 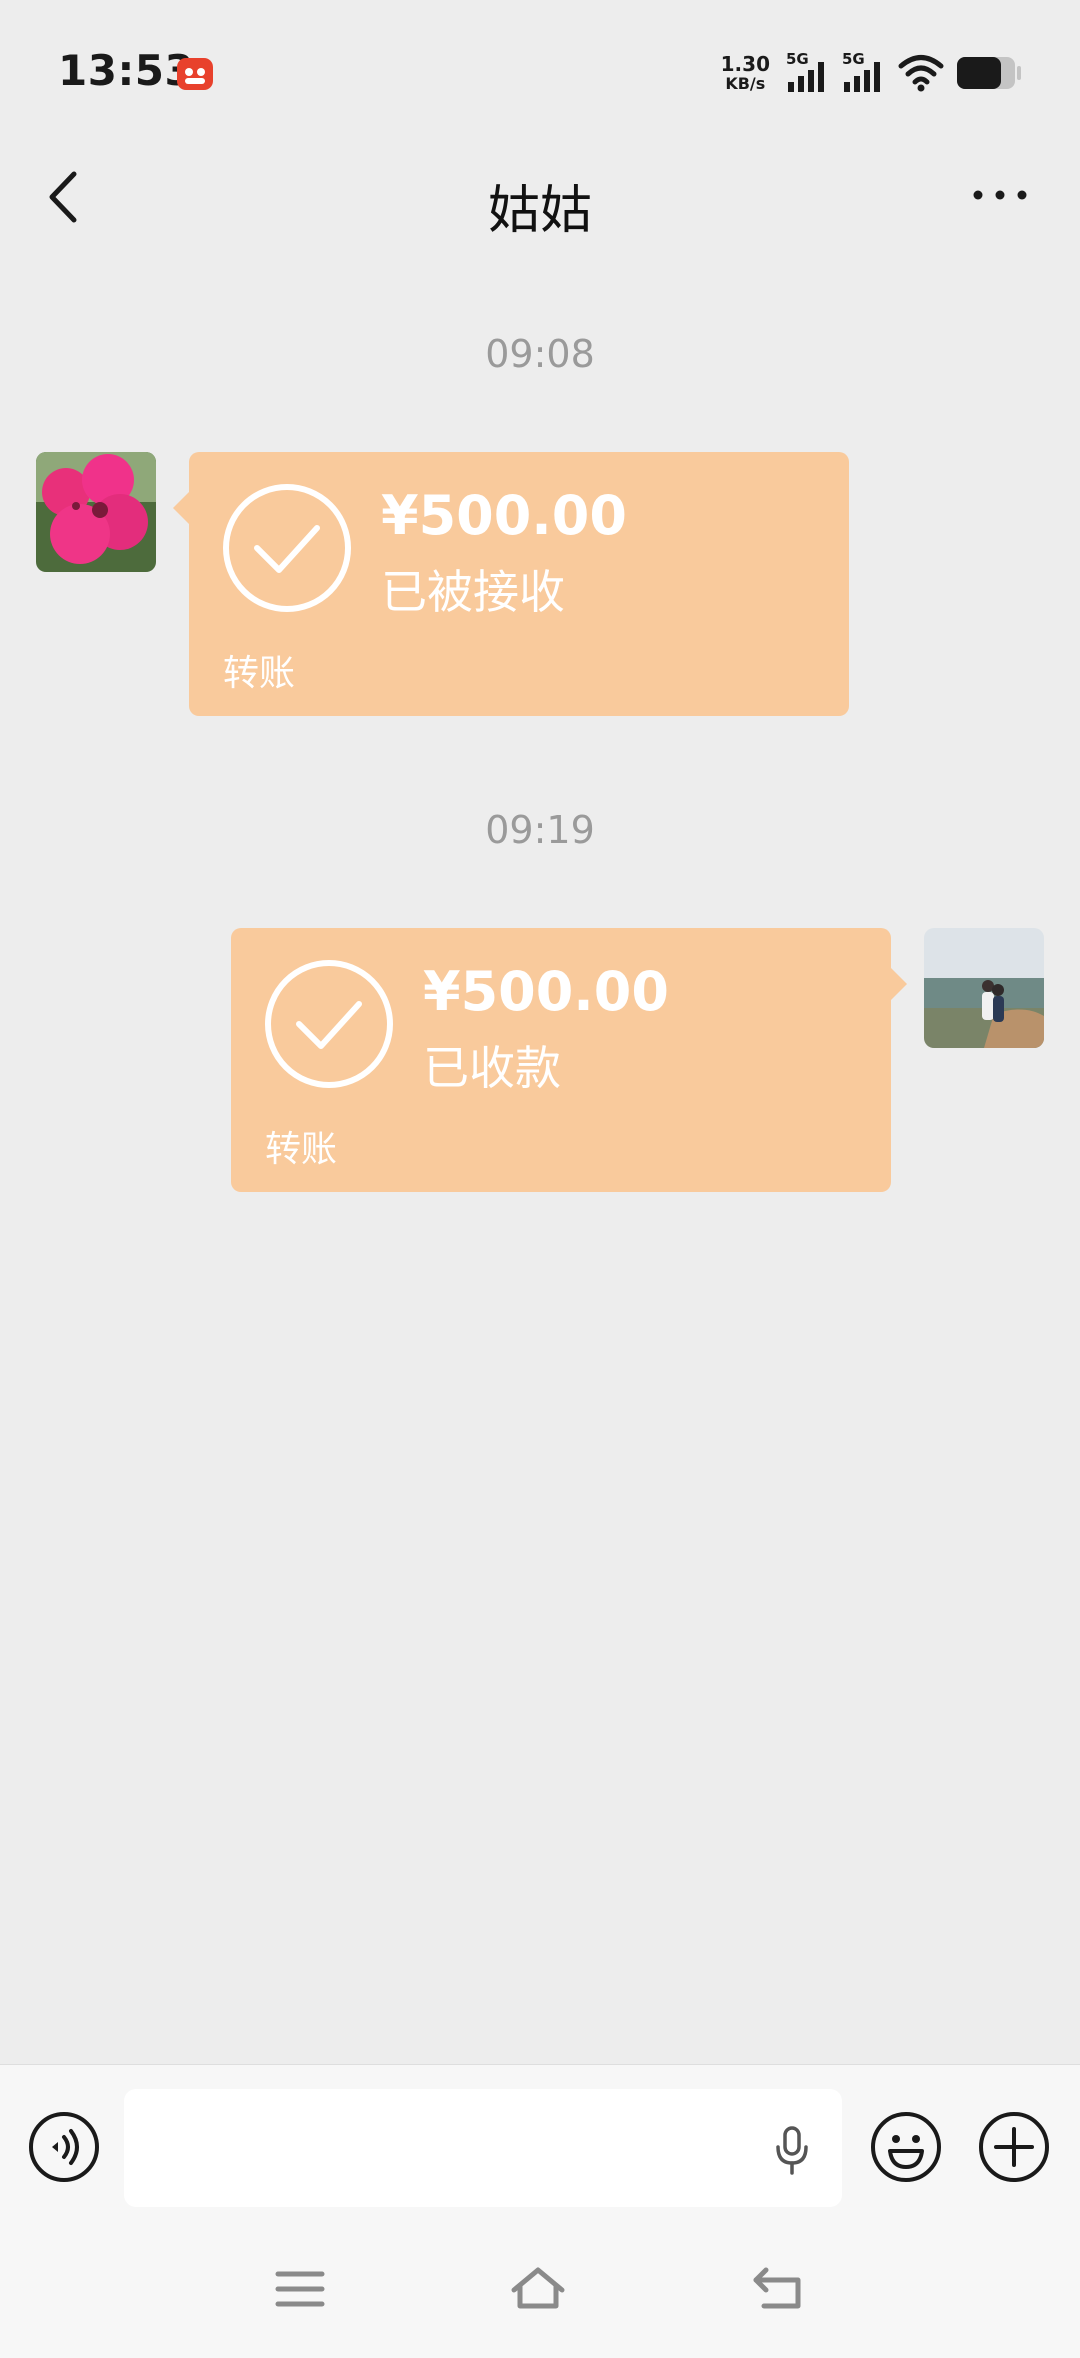 What do you see at coordinates (300, 2289) in the screenshot?
I see `menu-icon` at bounding box center [300, 2289].